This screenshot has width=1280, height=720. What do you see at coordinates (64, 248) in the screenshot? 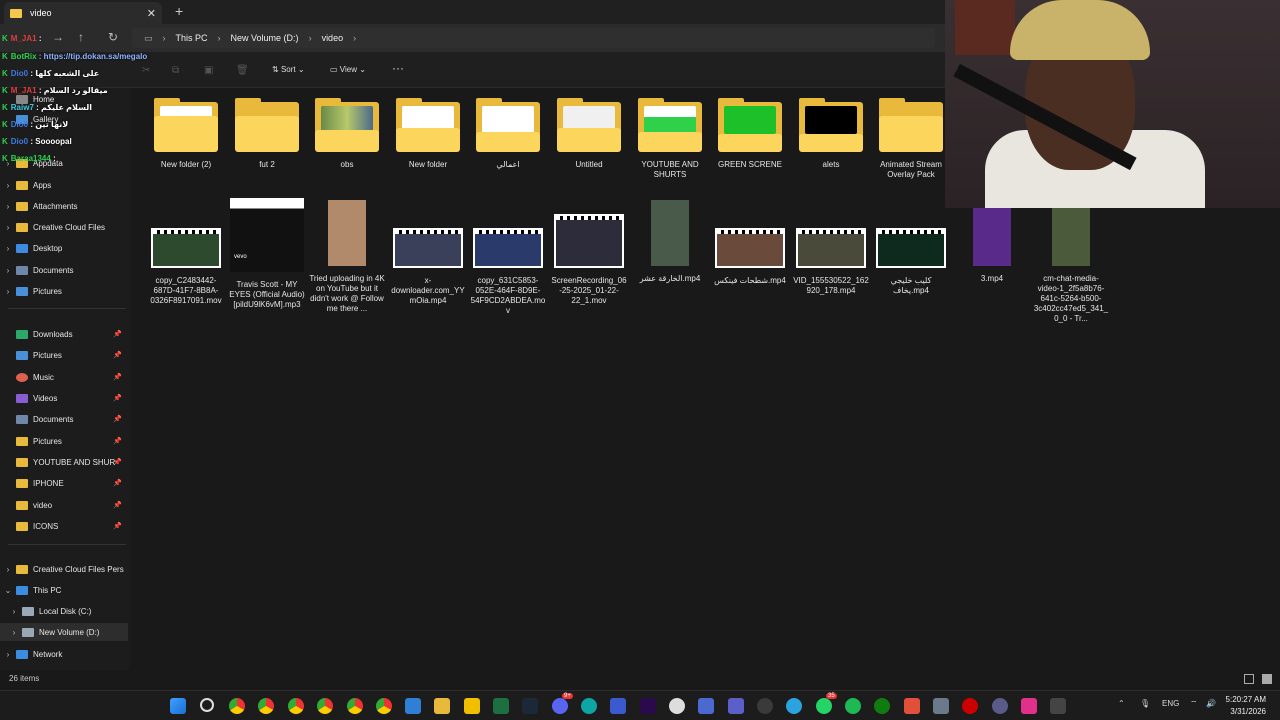
I see `sidebar-item-desktop: › Desktop` at bounding box center [64, 248].